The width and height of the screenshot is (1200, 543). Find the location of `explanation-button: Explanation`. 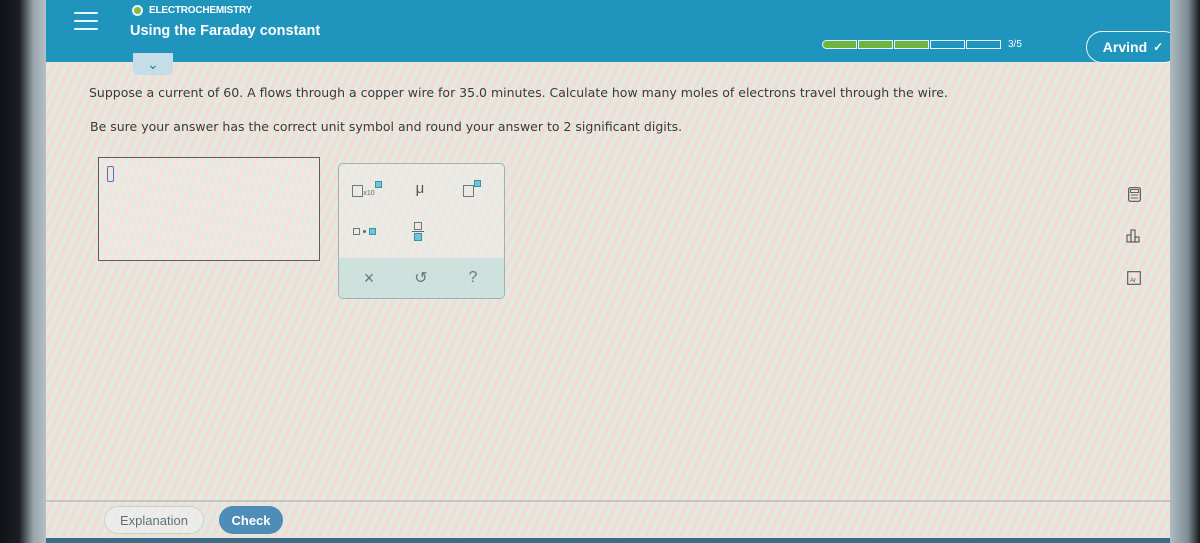

explanation-button: Explanation is located at coordinates (154, 520).